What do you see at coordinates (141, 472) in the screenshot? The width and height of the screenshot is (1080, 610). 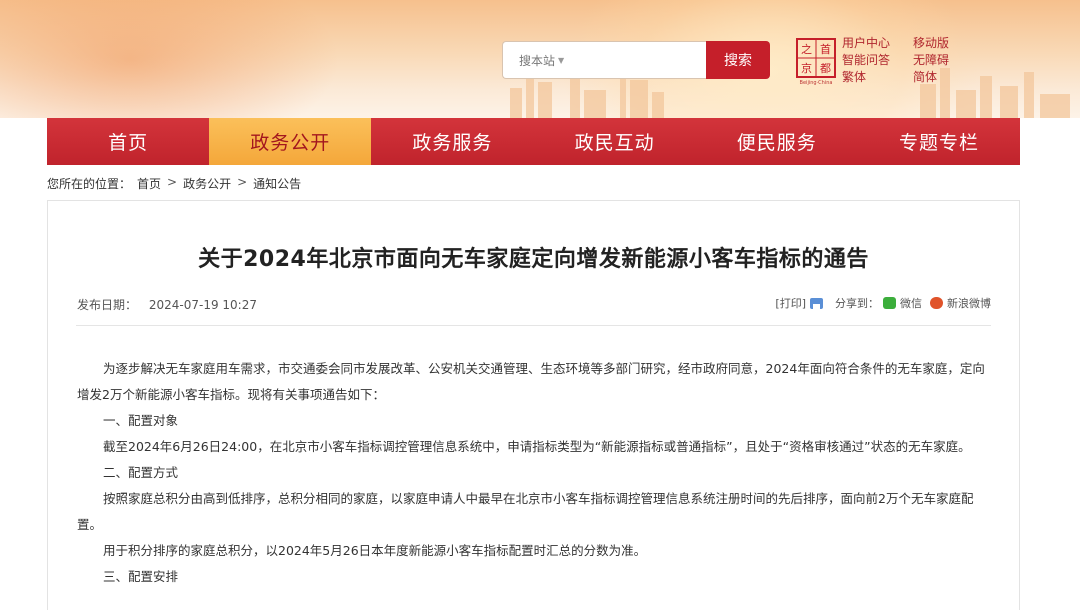 I see `section-heading: 二、配置方式` at bounding box center [141, 472].